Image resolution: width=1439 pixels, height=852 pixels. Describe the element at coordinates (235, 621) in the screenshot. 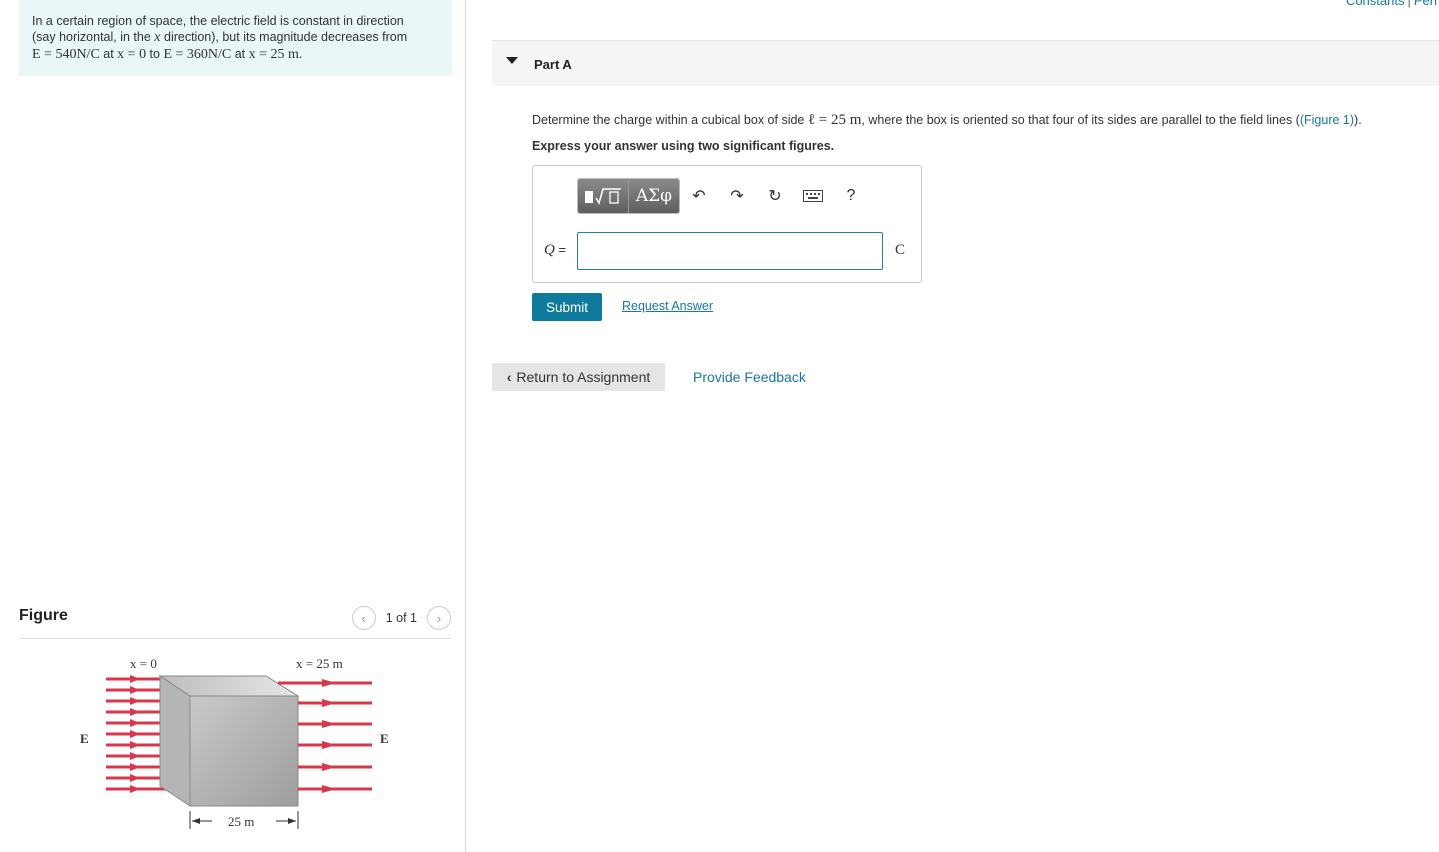

I see `figure-header: Figure ‹ 1 of 1 ›` at that location.